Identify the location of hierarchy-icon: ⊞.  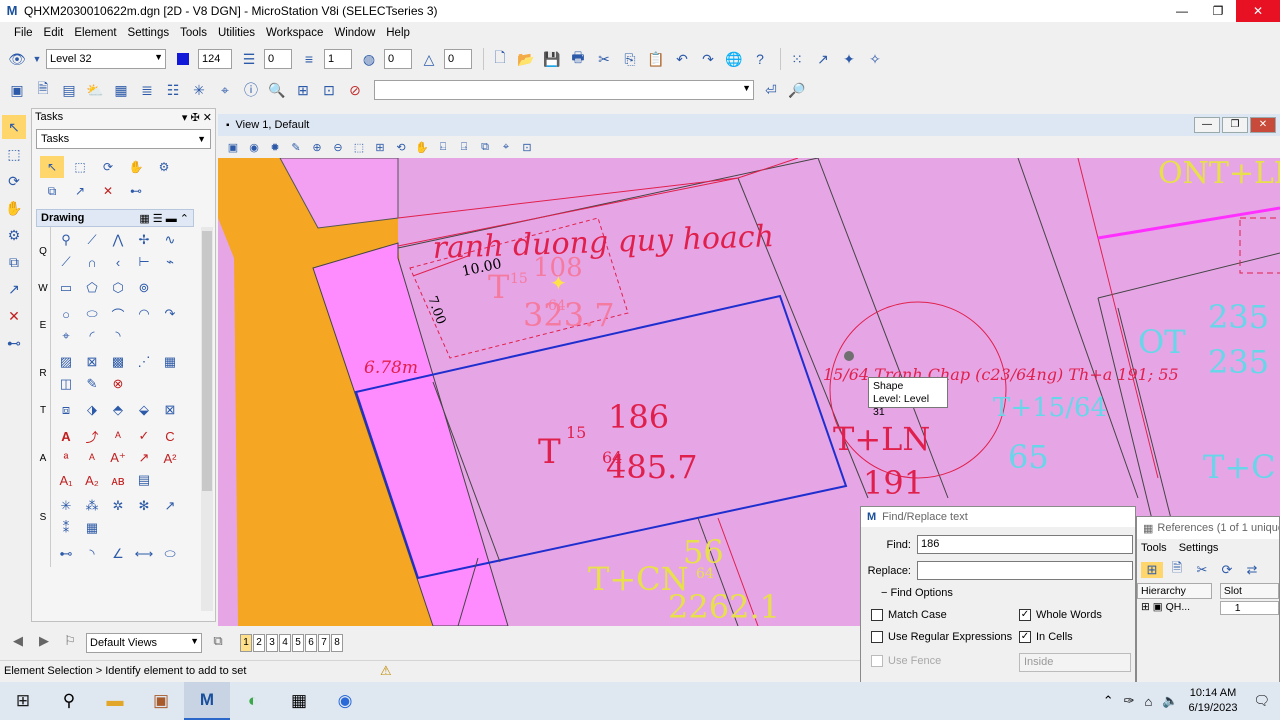
(1152, 570).